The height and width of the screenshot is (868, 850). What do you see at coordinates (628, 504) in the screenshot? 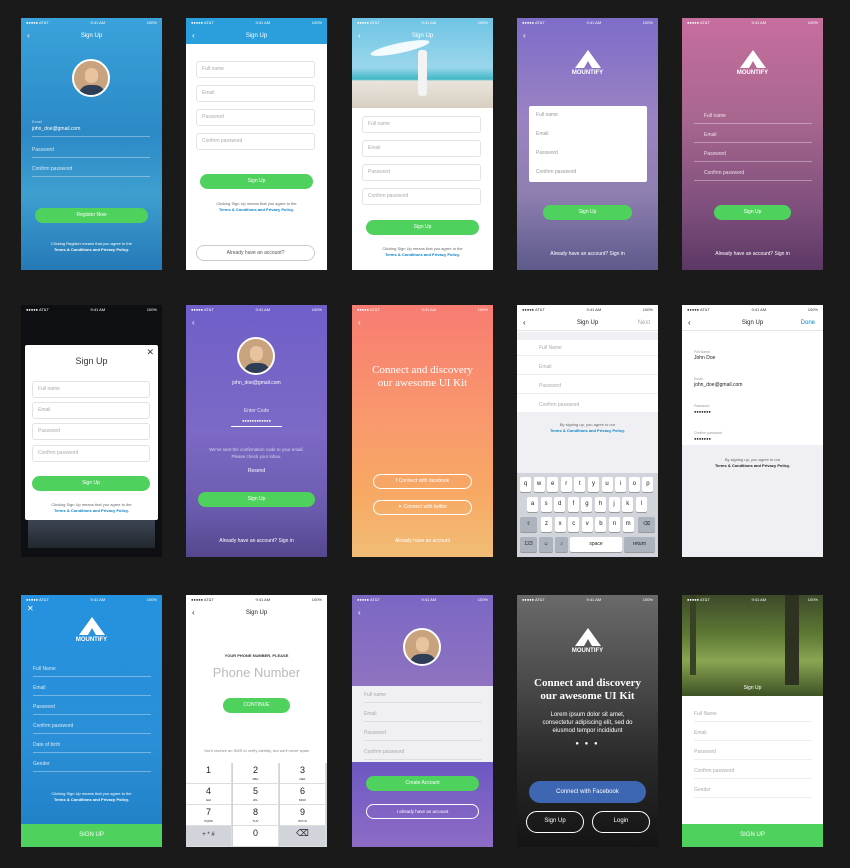
I see `key-k: k` at bounding box center [628, 504].